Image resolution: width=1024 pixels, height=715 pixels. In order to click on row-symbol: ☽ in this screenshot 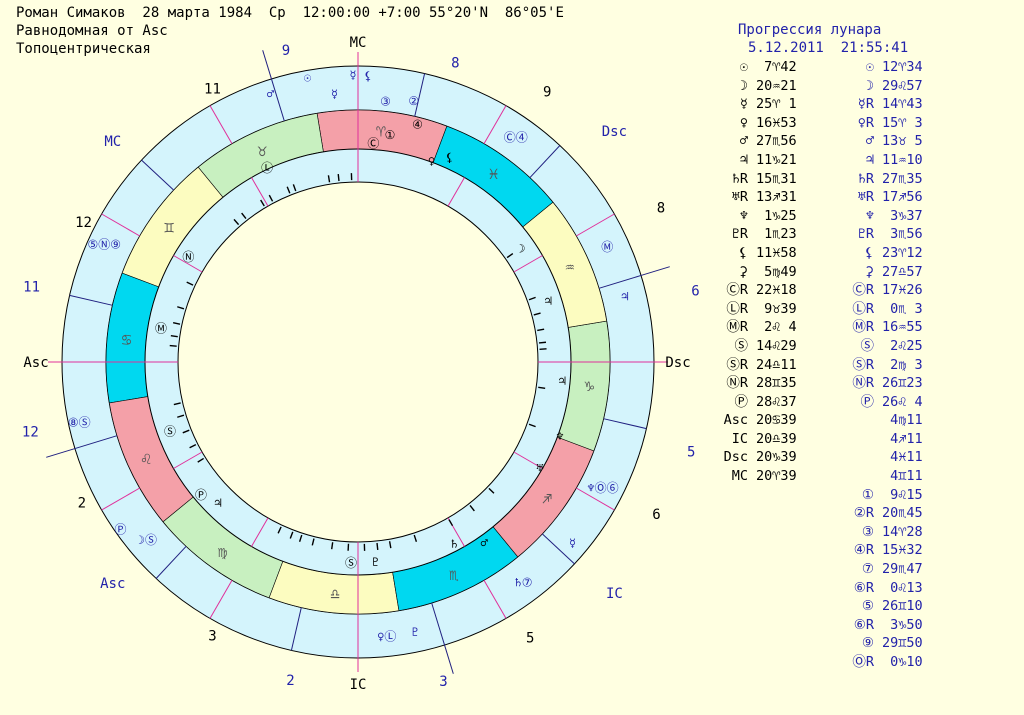, I will do `click(869, 85)`.